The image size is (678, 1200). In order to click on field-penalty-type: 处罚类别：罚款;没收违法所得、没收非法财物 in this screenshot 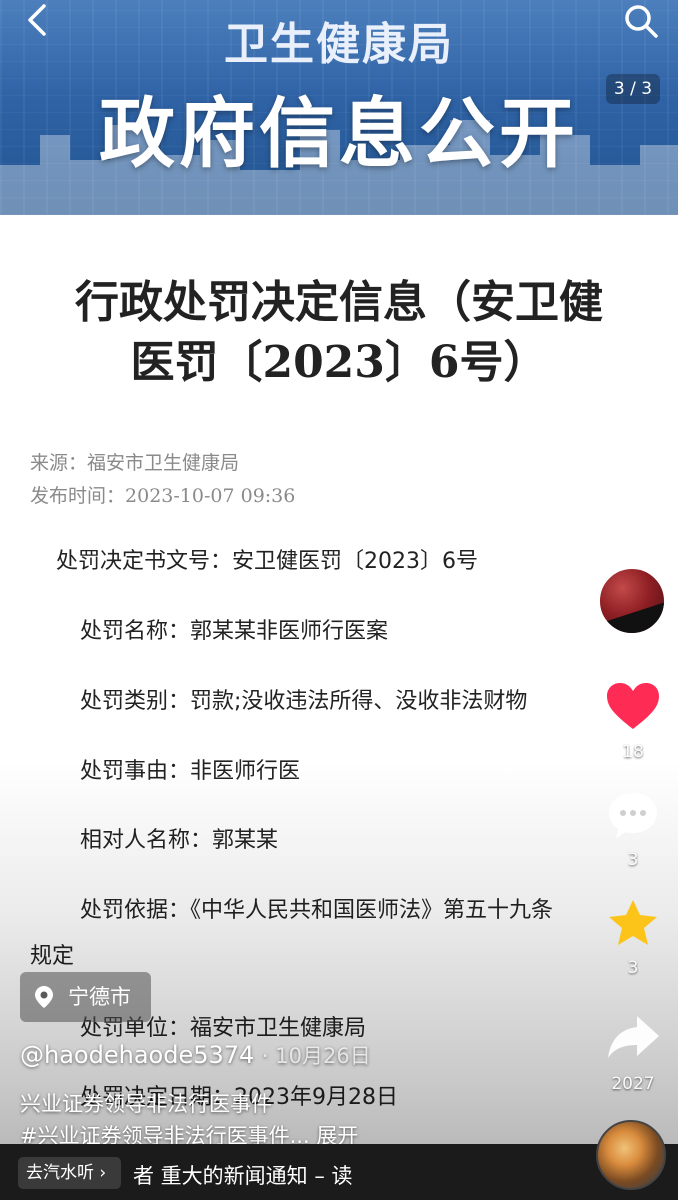, I will do `click(304, 701)`.